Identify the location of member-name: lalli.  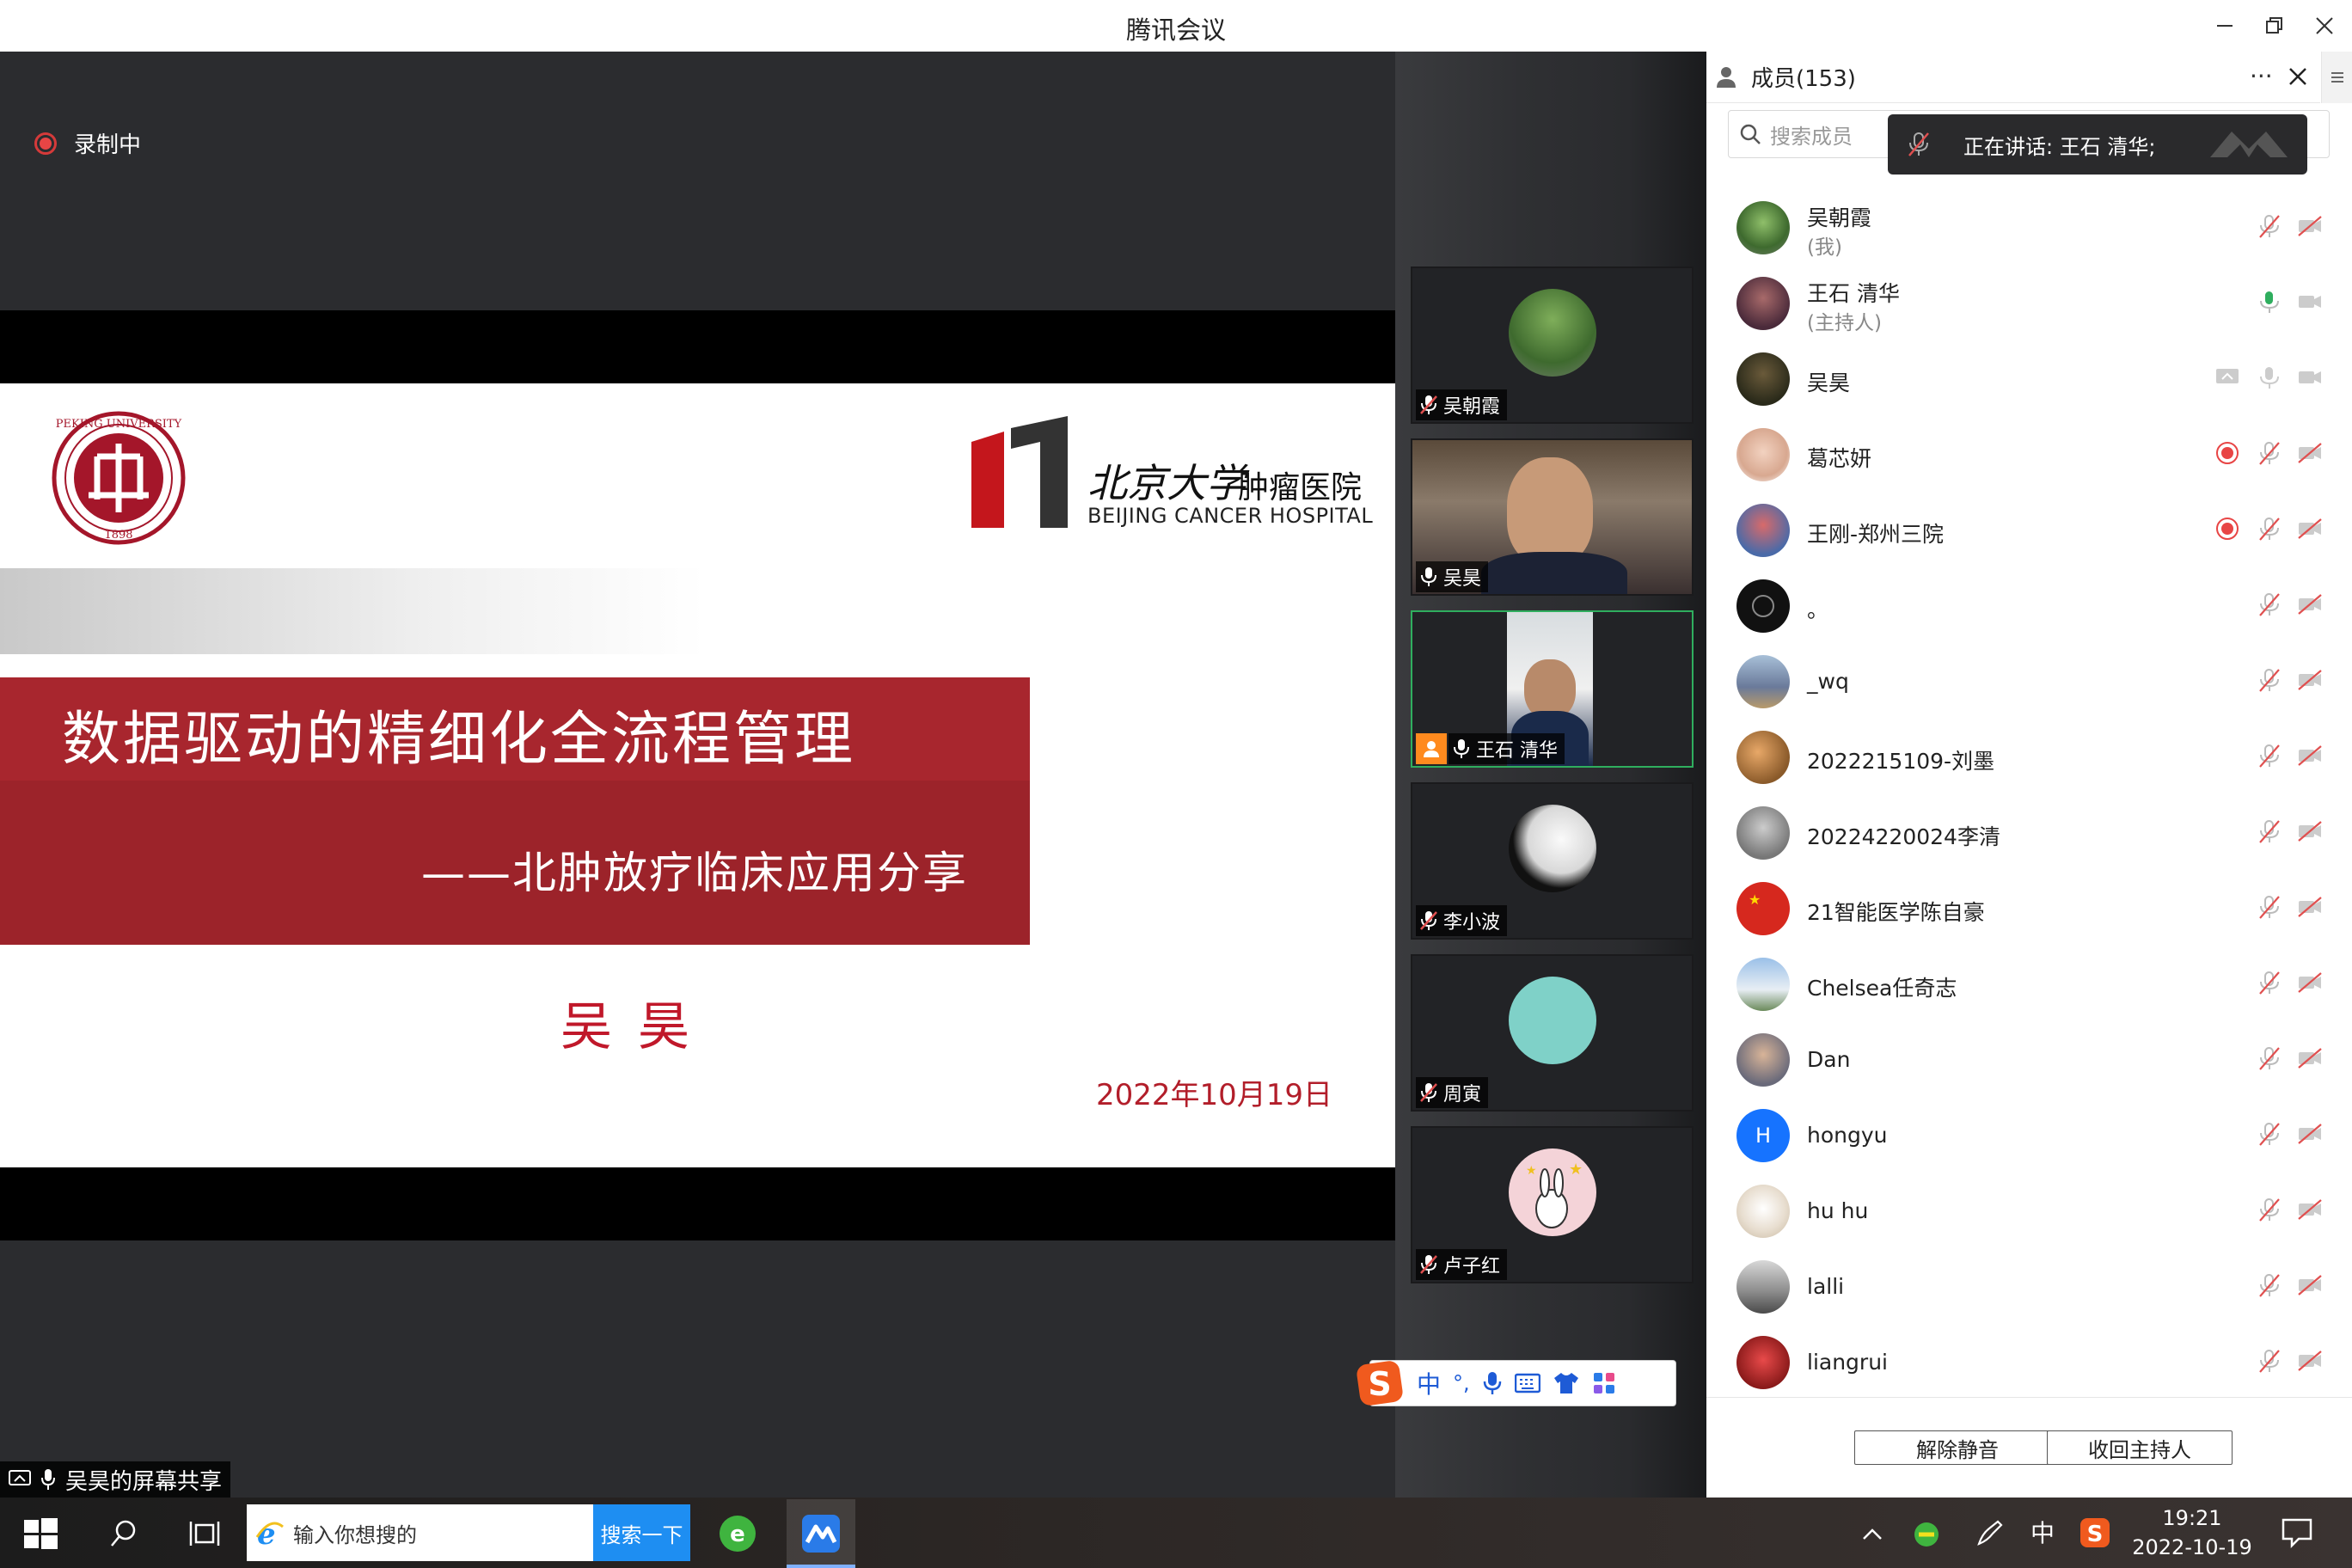
(1826, 1286).